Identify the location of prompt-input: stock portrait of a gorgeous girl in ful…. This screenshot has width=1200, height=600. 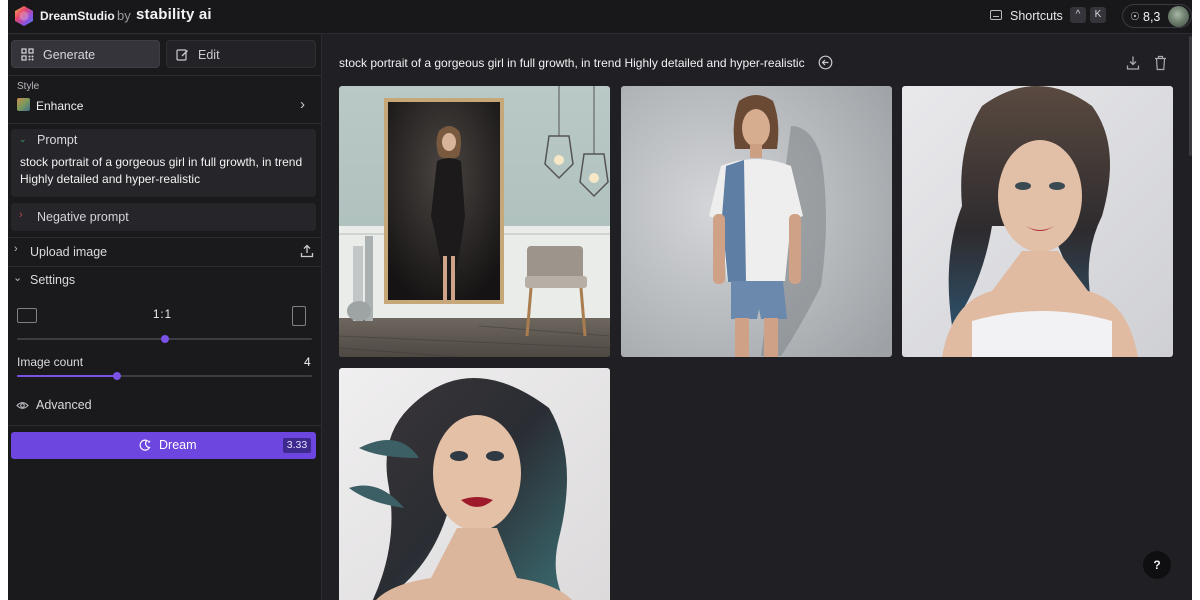
(167, 171).